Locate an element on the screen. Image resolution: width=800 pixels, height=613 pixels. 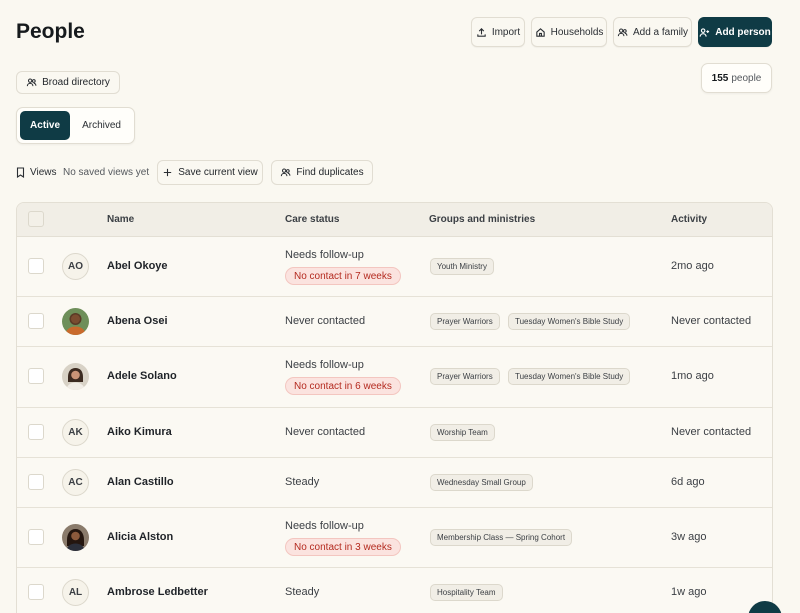
person-name: Adele Solano is located at coordinates (142, 376).